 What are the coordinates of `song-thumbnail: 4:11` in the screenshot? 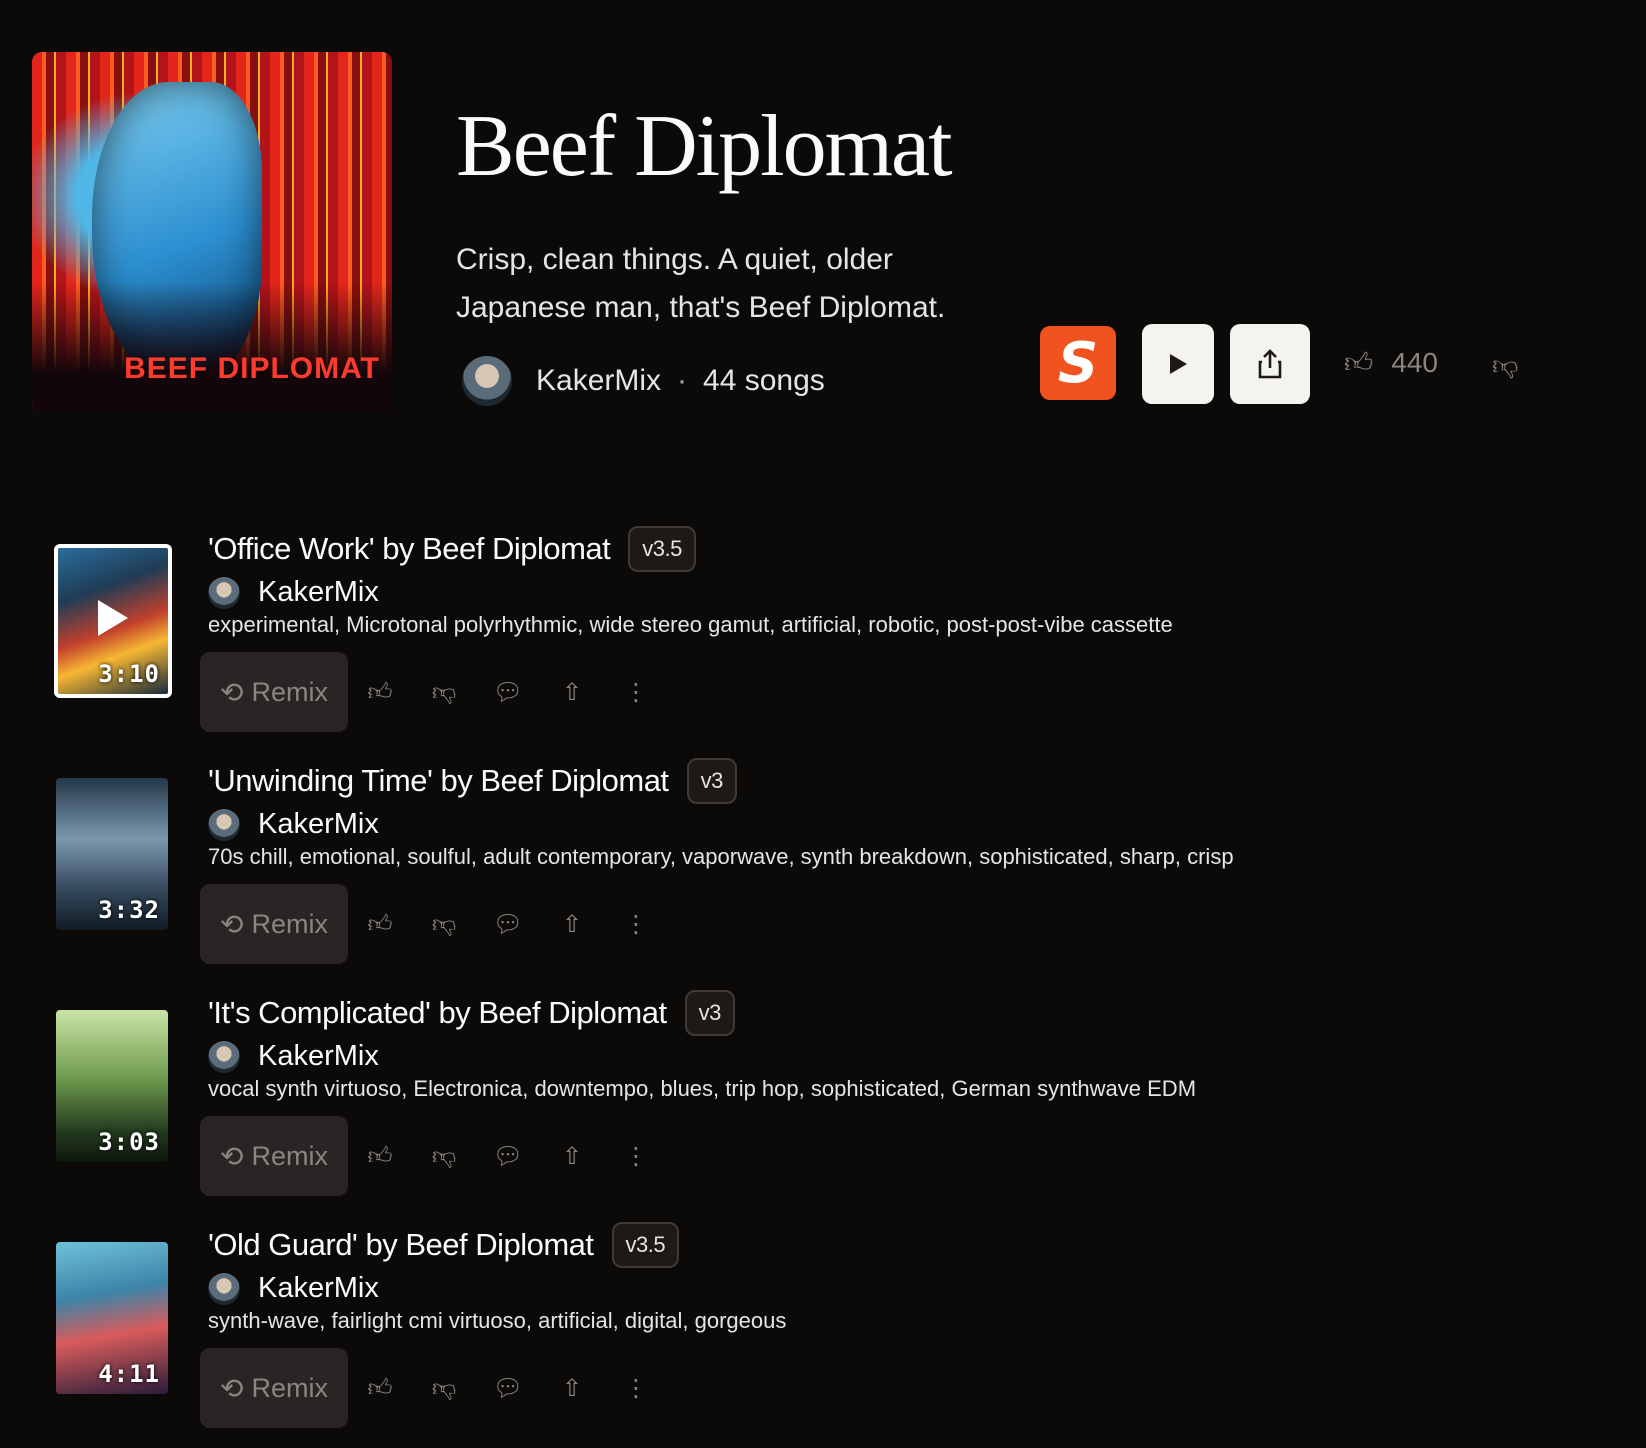 It's located at (112, 1318).